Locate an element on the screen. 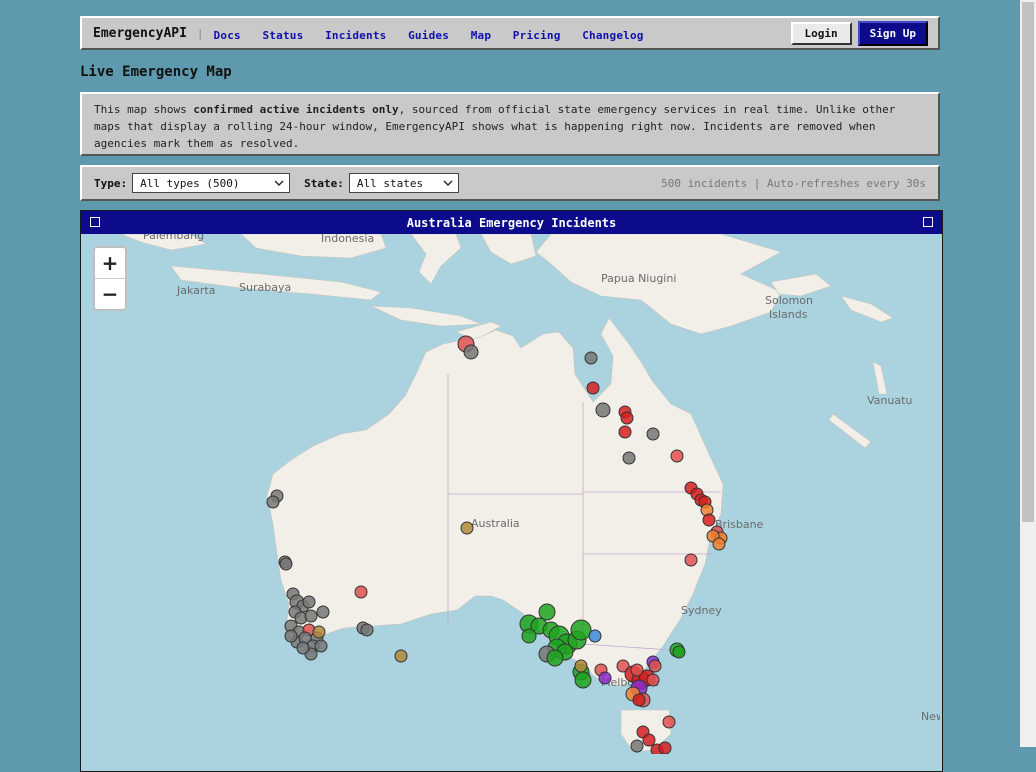 The width and height of the screenshot is (1036, 772). map-titlebar: Australia Emergency Incidents is located at coordinates (511, 222).